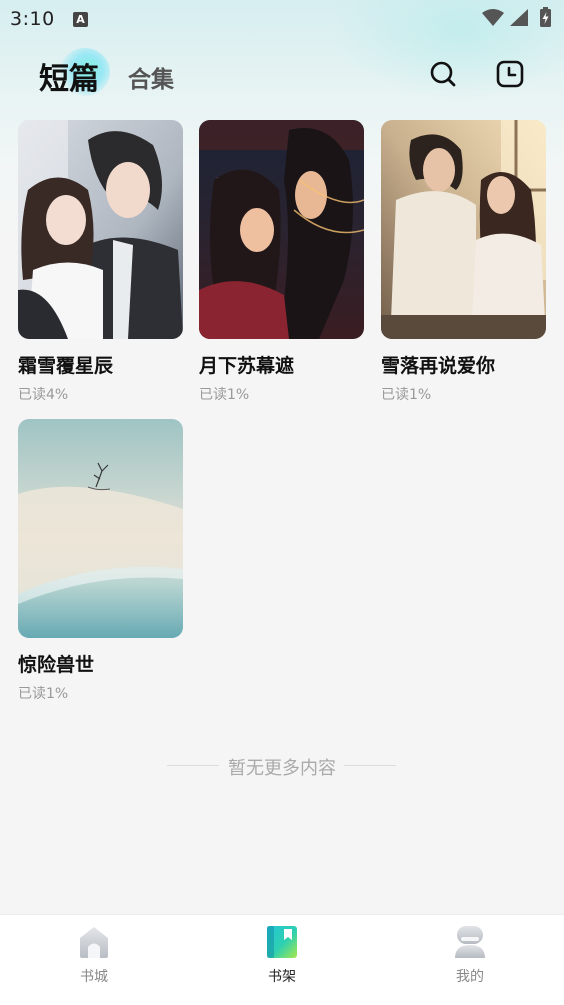  I want to click on tab-short-stories: 短篇, so click(69, 76).